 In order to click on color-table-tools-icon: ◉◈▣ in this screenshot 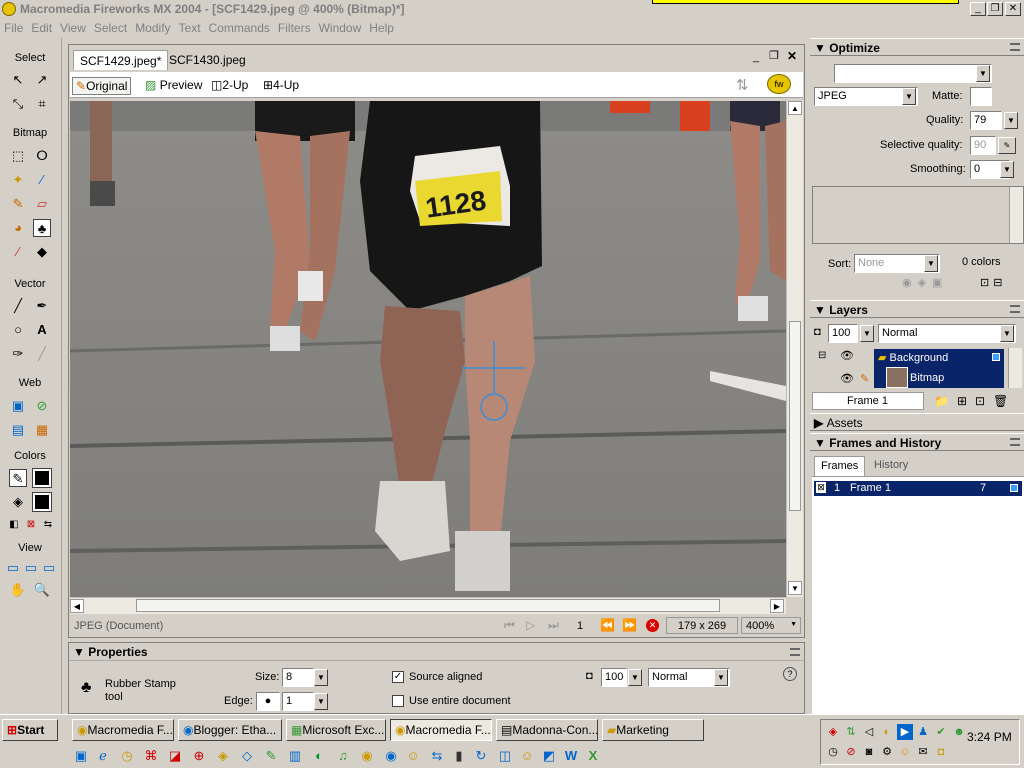, I will do `click(925, 282)`.